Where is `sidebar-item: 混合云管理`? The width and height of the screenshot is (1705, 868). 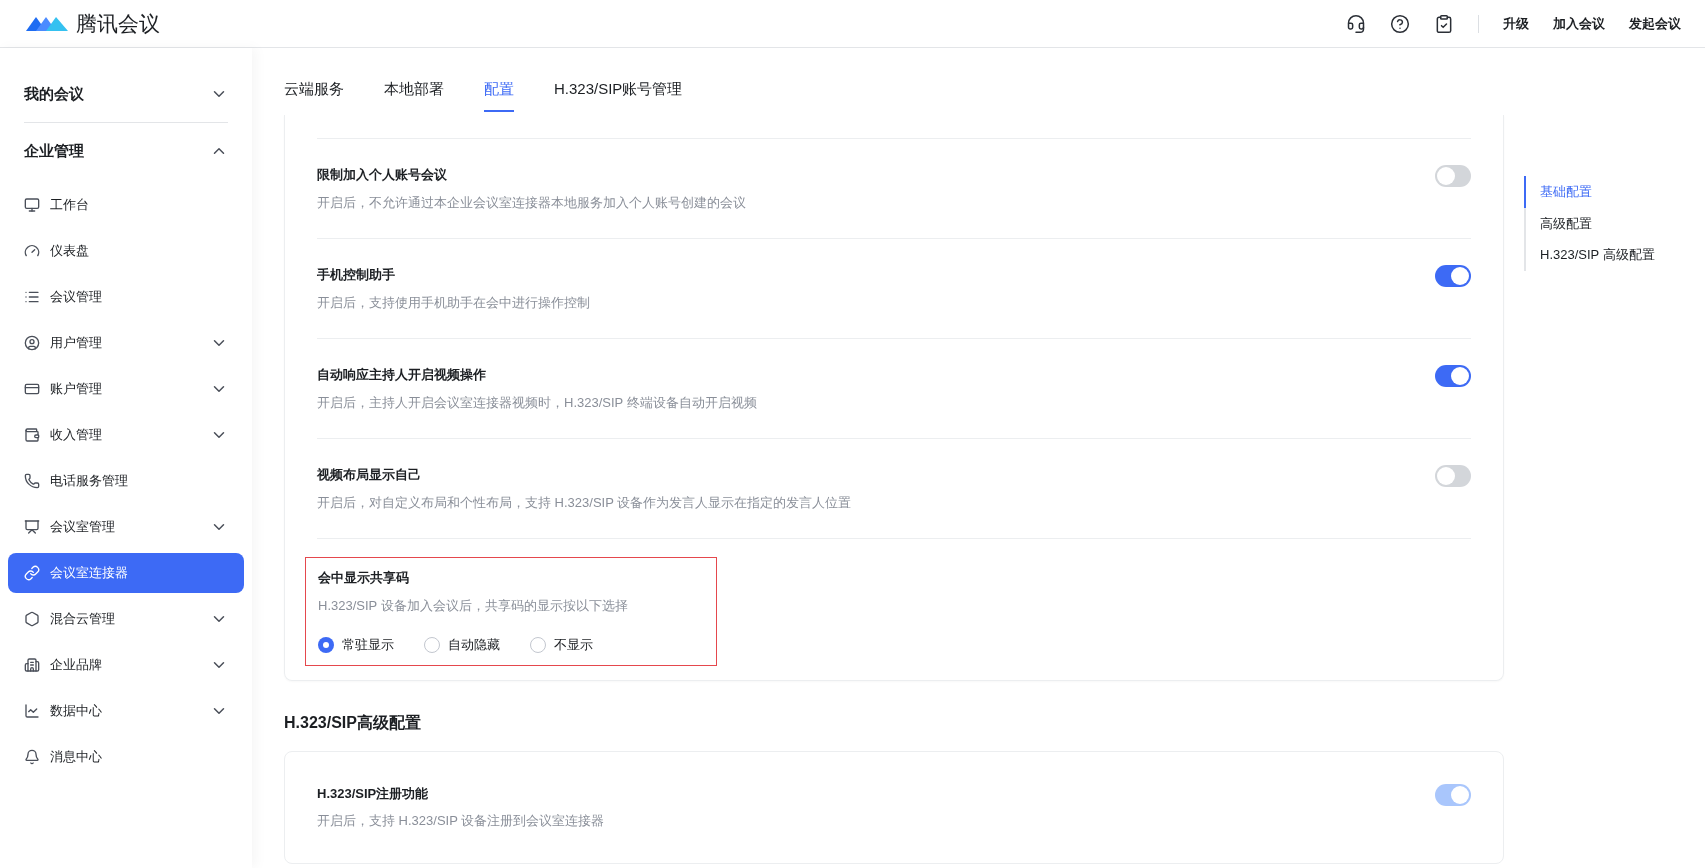 sidebar-item: 混合云管理 is located at coordinates (126, 619).